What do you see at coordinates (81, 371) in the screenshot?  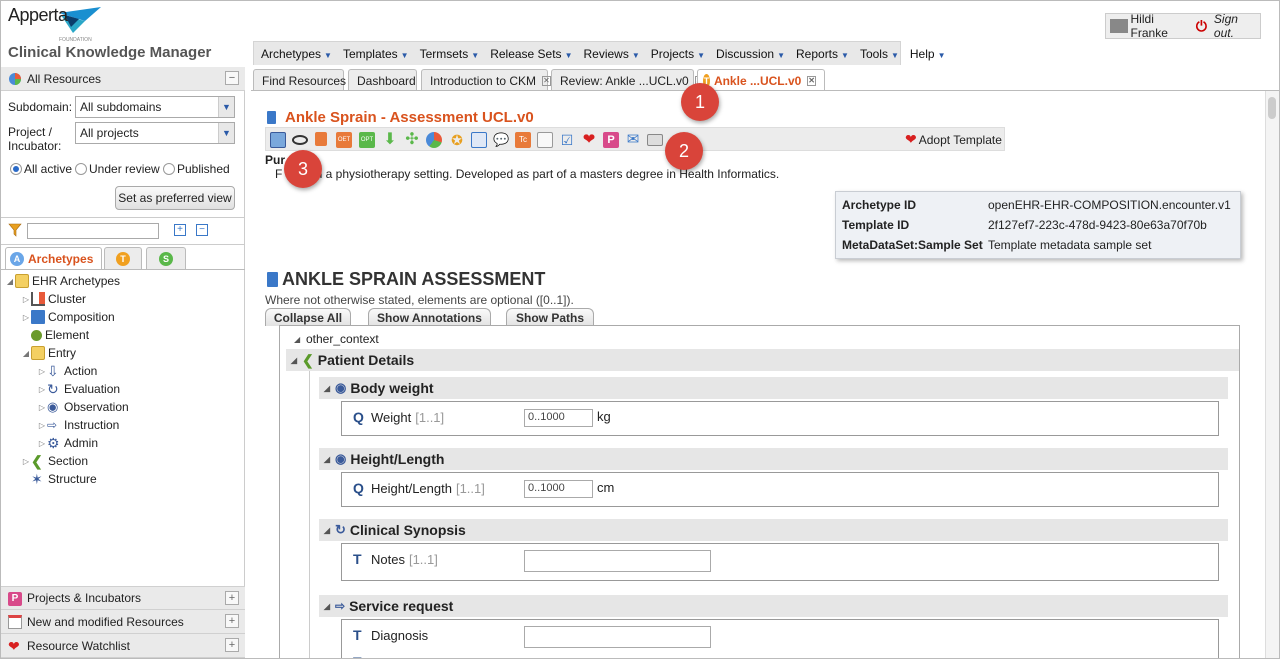 I see `tree-label: Action` at bounding box center [81, 371].